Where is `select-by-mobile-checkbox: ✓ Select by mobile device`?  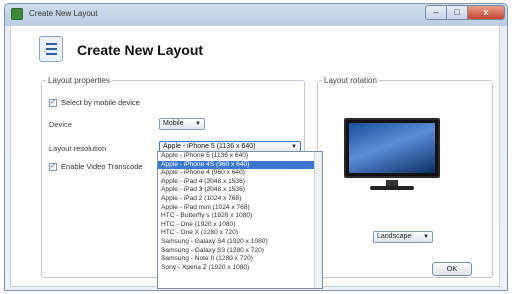 select-by-mobile-checkbox: ✓ Select by mobile device is located at coordinates (94, 102).